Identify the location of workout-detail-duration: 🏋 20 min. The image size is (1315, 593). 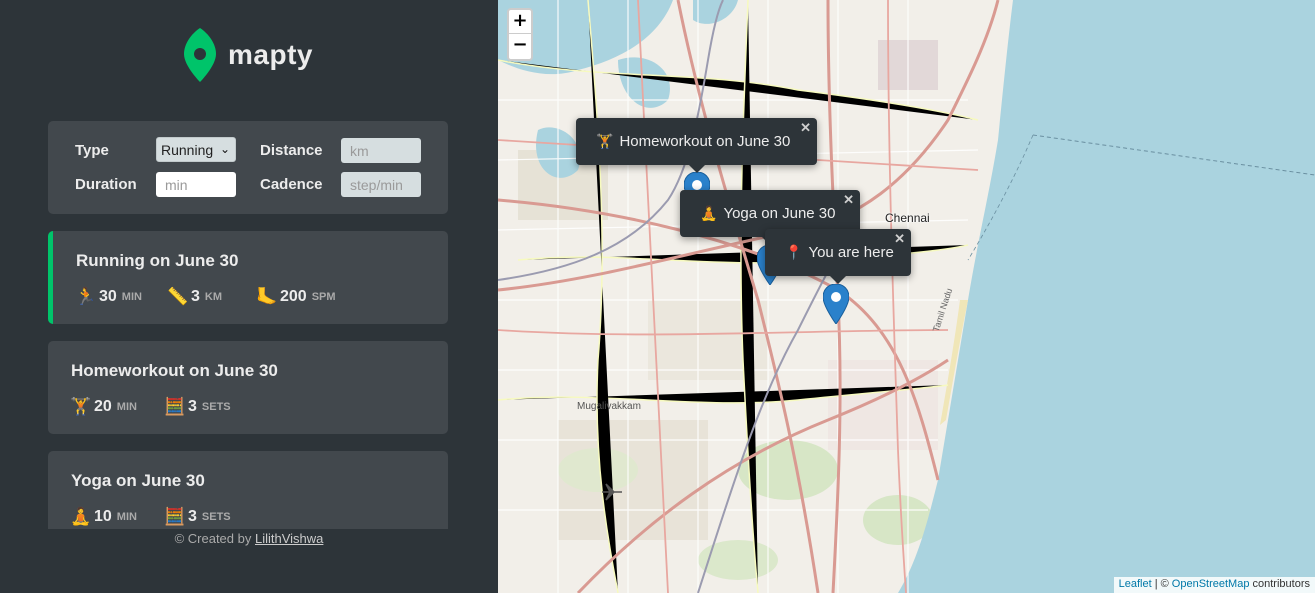
(103, 407).